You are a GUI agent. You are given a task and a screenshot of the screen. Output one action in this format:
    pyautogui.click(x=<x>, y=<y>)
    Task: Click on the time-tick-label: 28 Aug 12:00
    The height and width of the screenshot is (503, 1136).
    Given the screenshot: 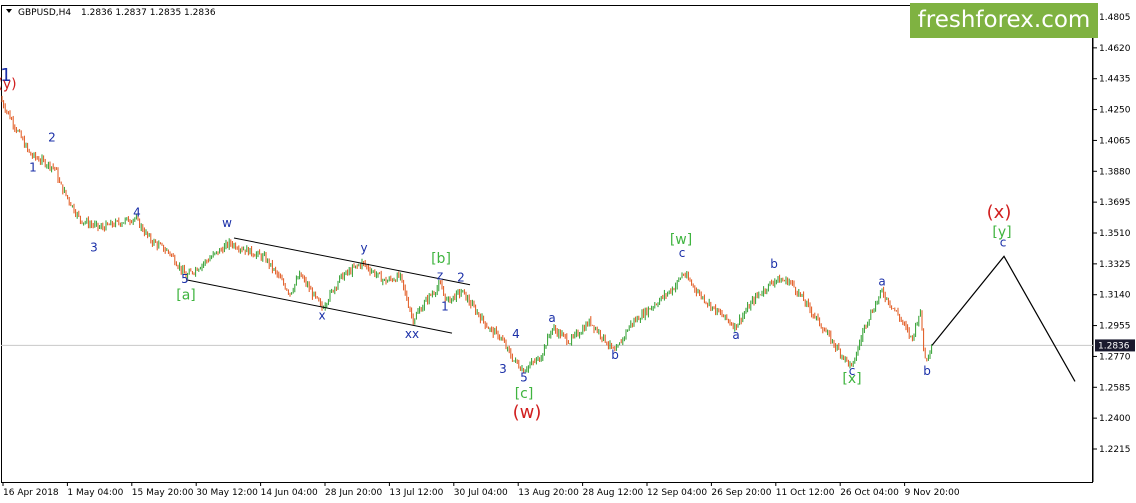 What is the action you would take?
    pyautogui.click(x=613, y=493)
    